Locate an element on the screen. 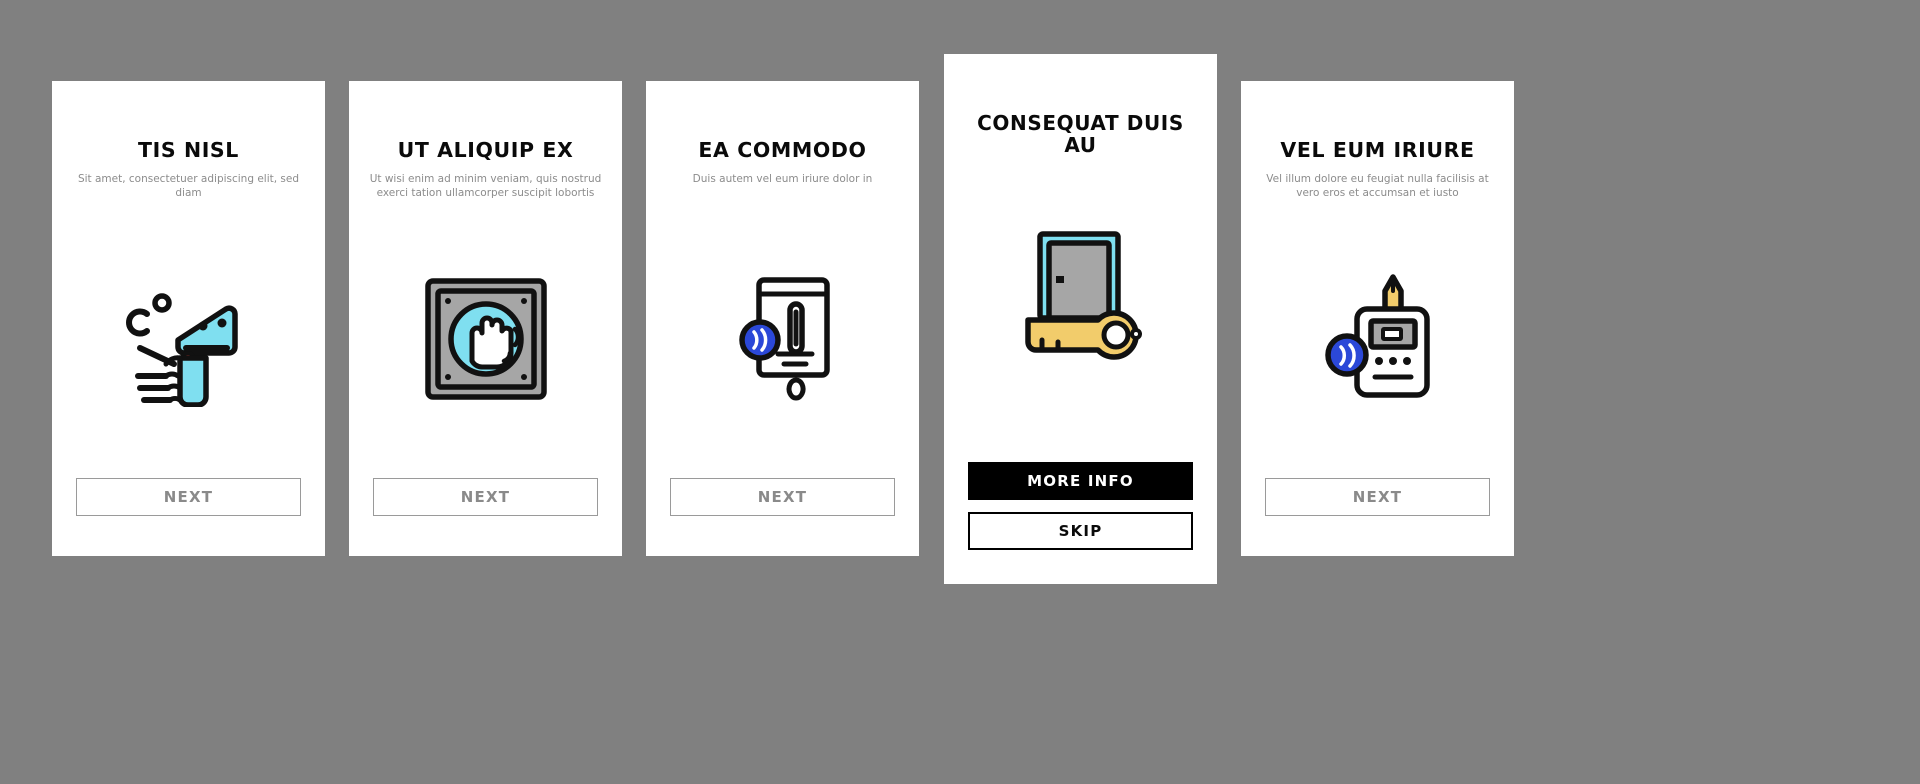 This screenshot has height=784, width=1920. more-info-button: MORE INFO is located at coordinates (1080, 481).